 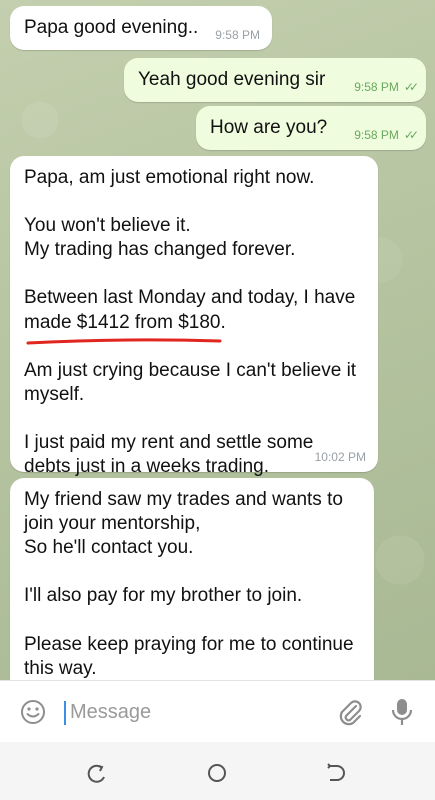 I want to click on message-time: 10:02 PM, so click(x=340, y=456).